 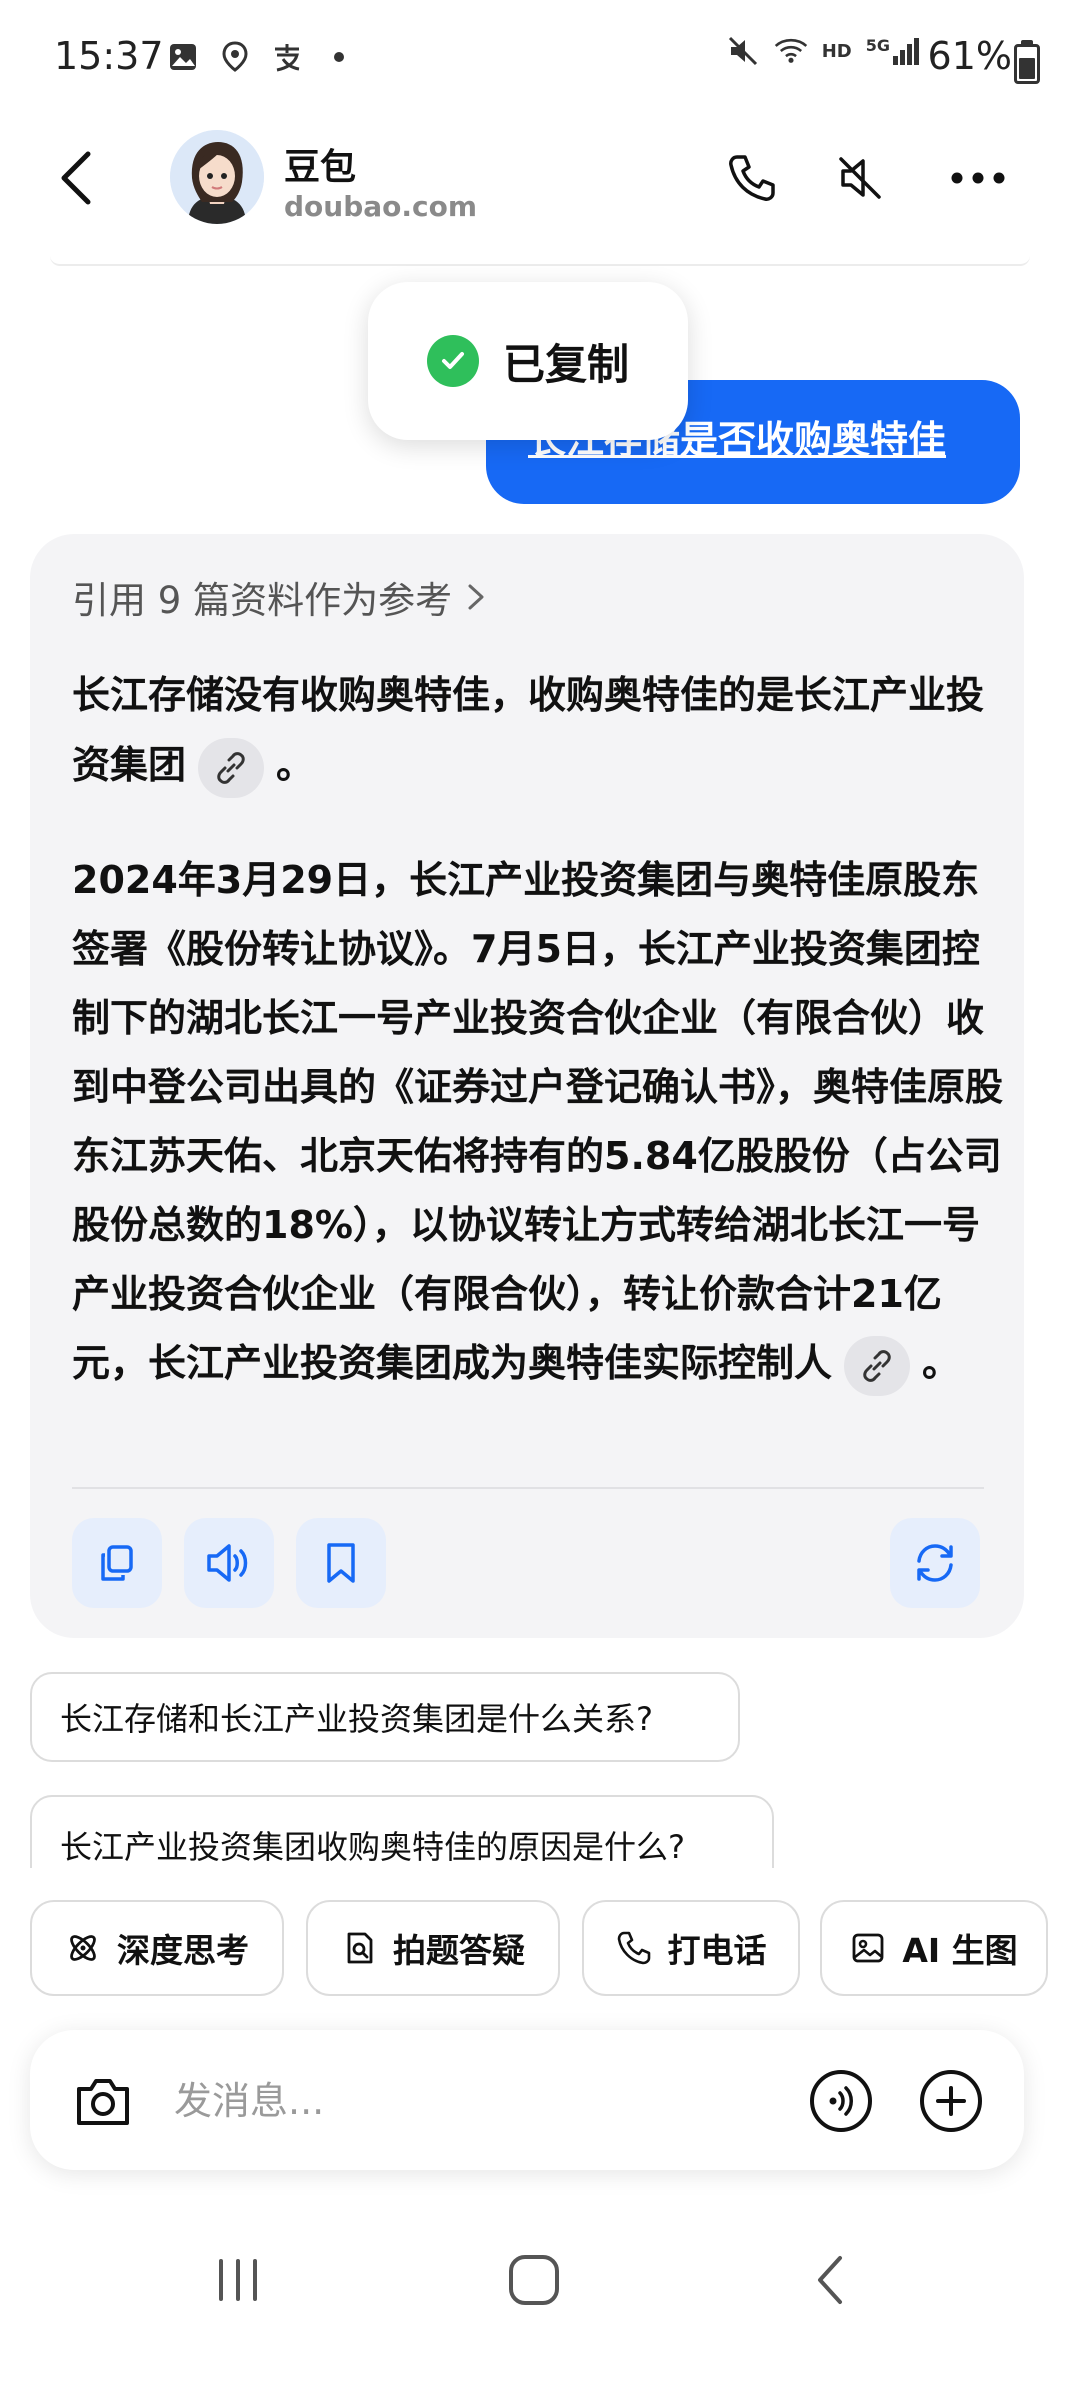 What do you see at coordinates (836, 51) in the screenshot?
I see `network-type-label: HD` at bounding box center [836, 51].